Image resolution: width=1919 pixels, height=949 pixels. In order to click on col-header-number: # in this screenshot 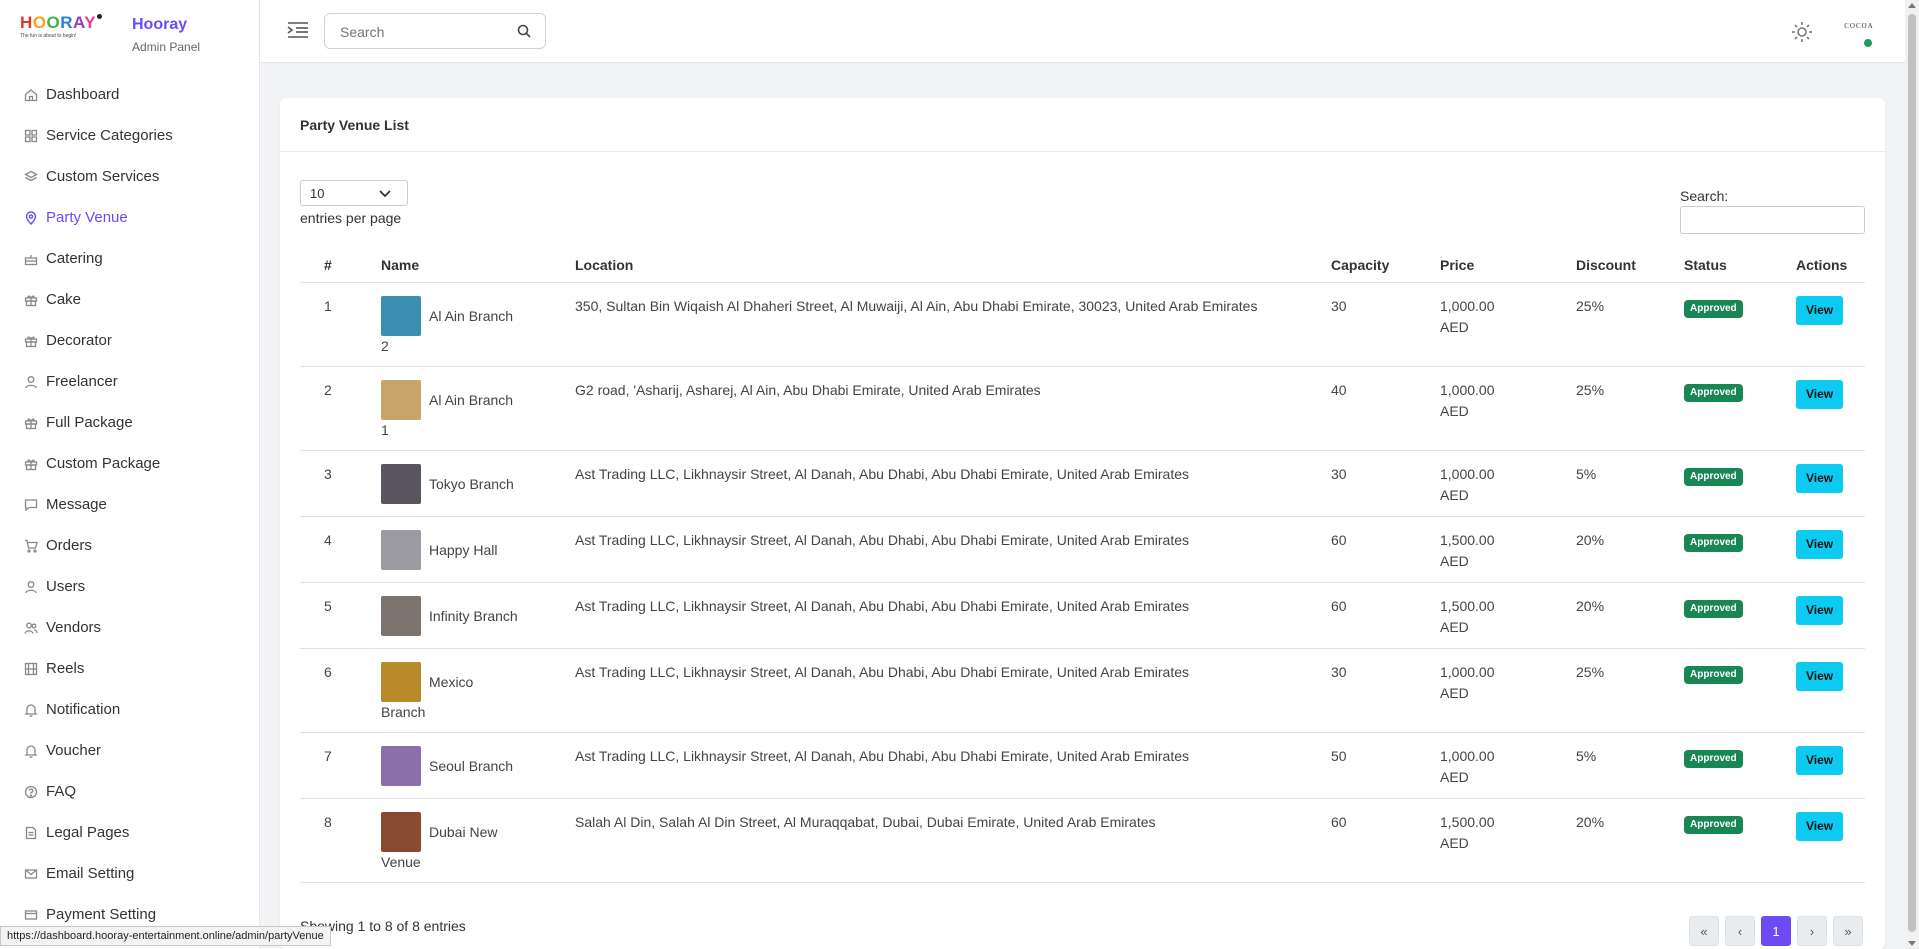, I will do `click(337, 265)`.